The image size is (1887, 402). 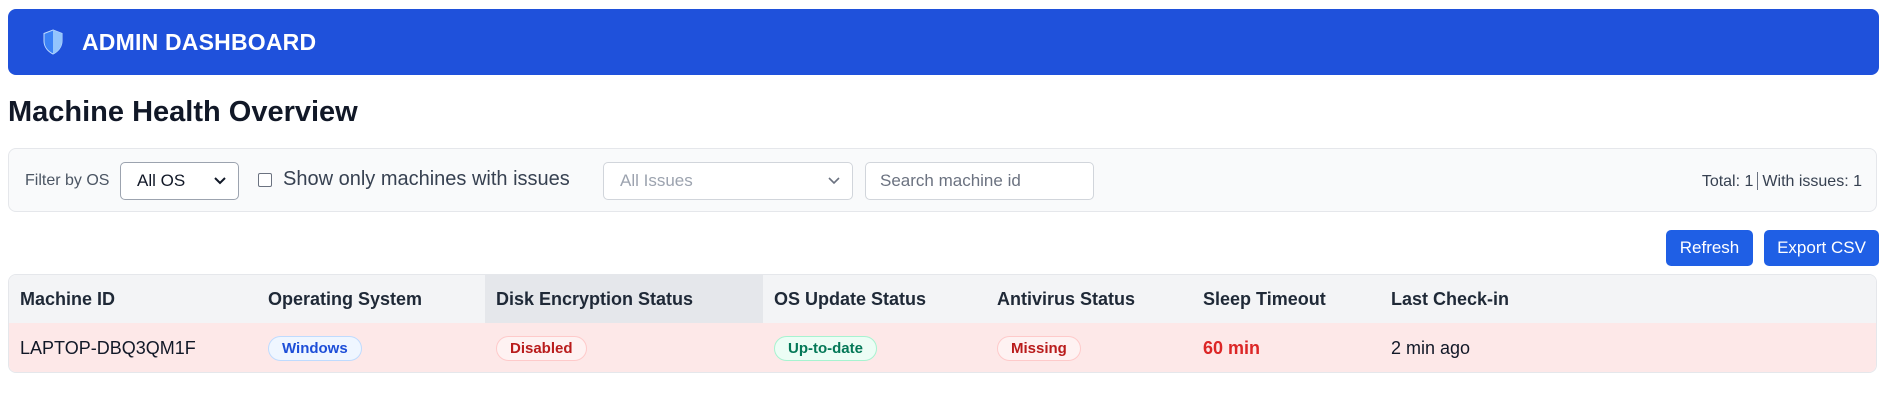 I want to click on os-filter-select: All OS, so click(x=179, y=181).